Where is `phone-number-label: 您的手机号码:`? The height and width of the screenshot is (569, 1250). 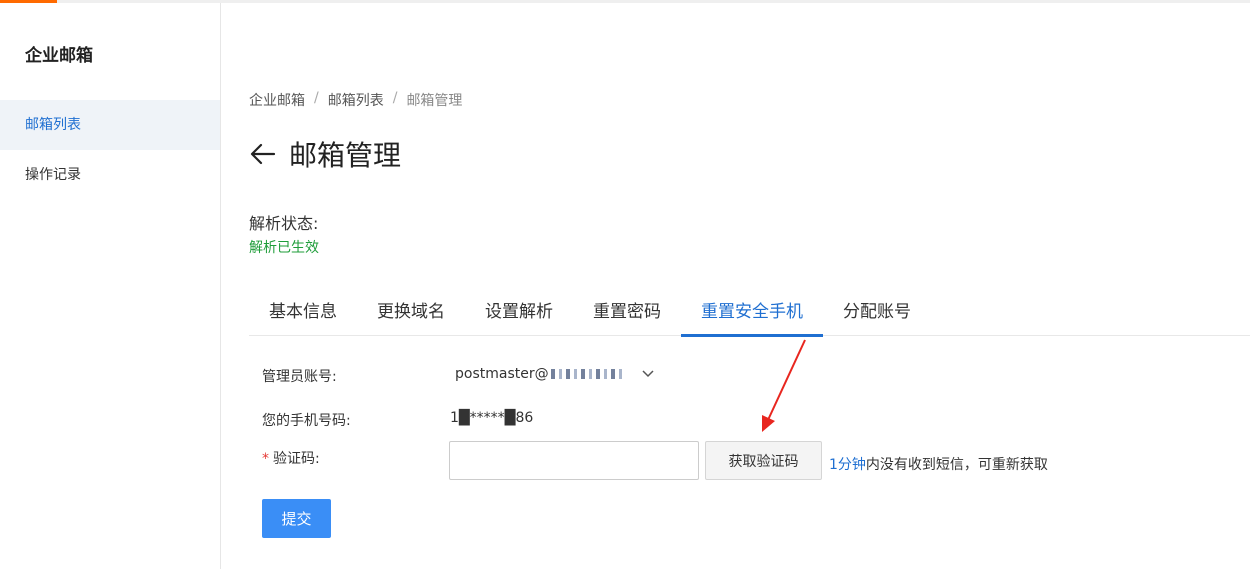 phone-number-label: 您的手机号码: is located at coordinates (306, 421).